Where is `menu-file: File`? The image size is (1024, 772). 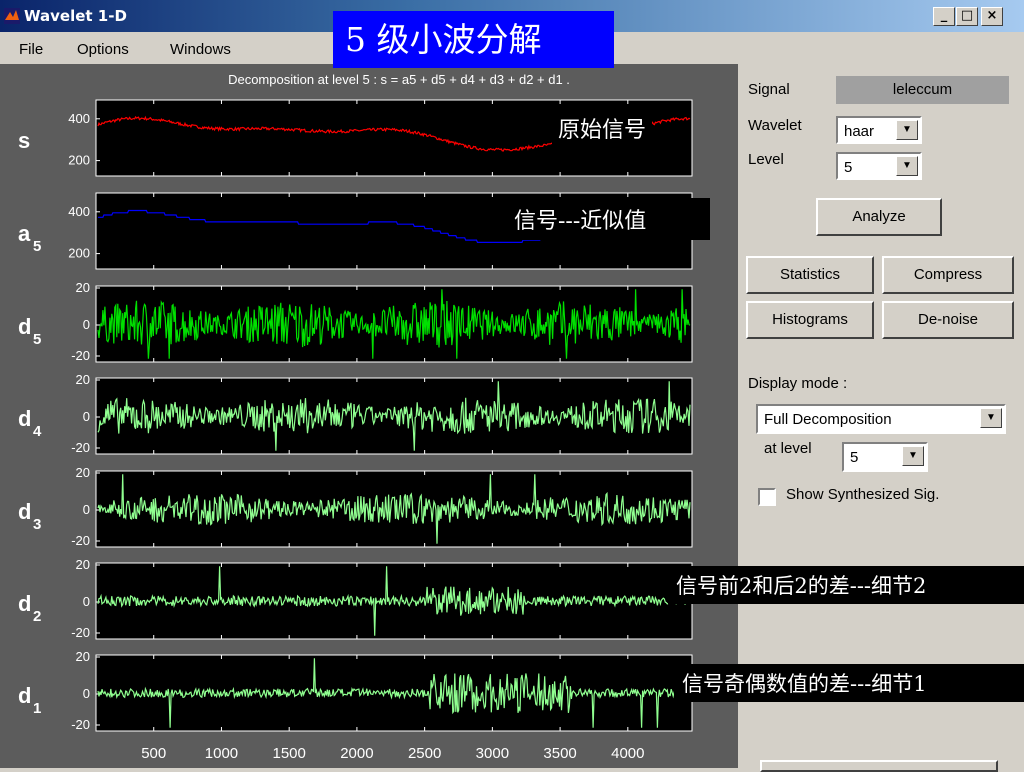
menu-file: File is located at coordinates (31, 49).